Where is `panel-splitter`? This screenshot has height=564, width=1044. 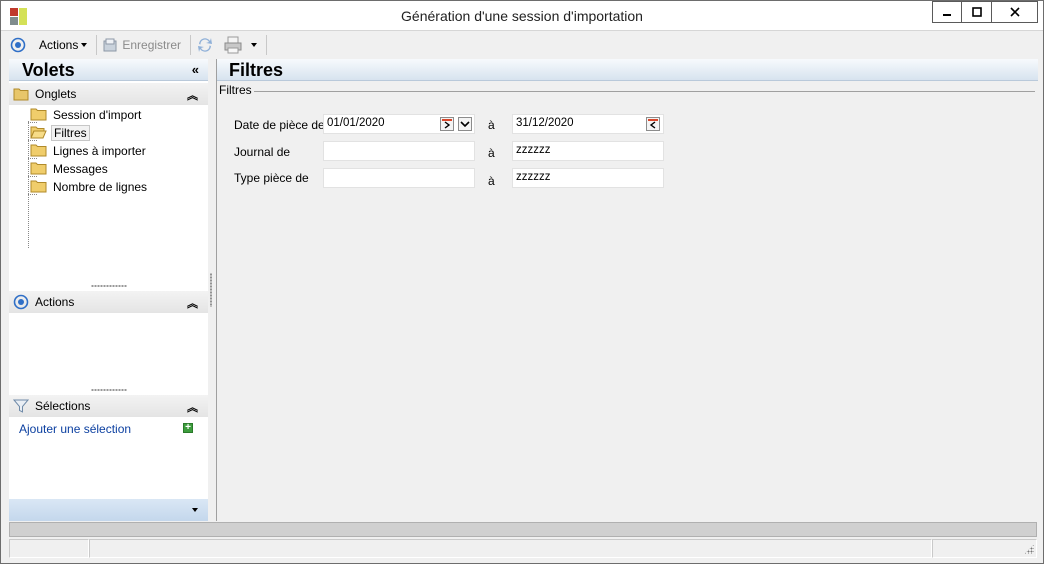
panel-splitter is located at coordinates (211, 290).